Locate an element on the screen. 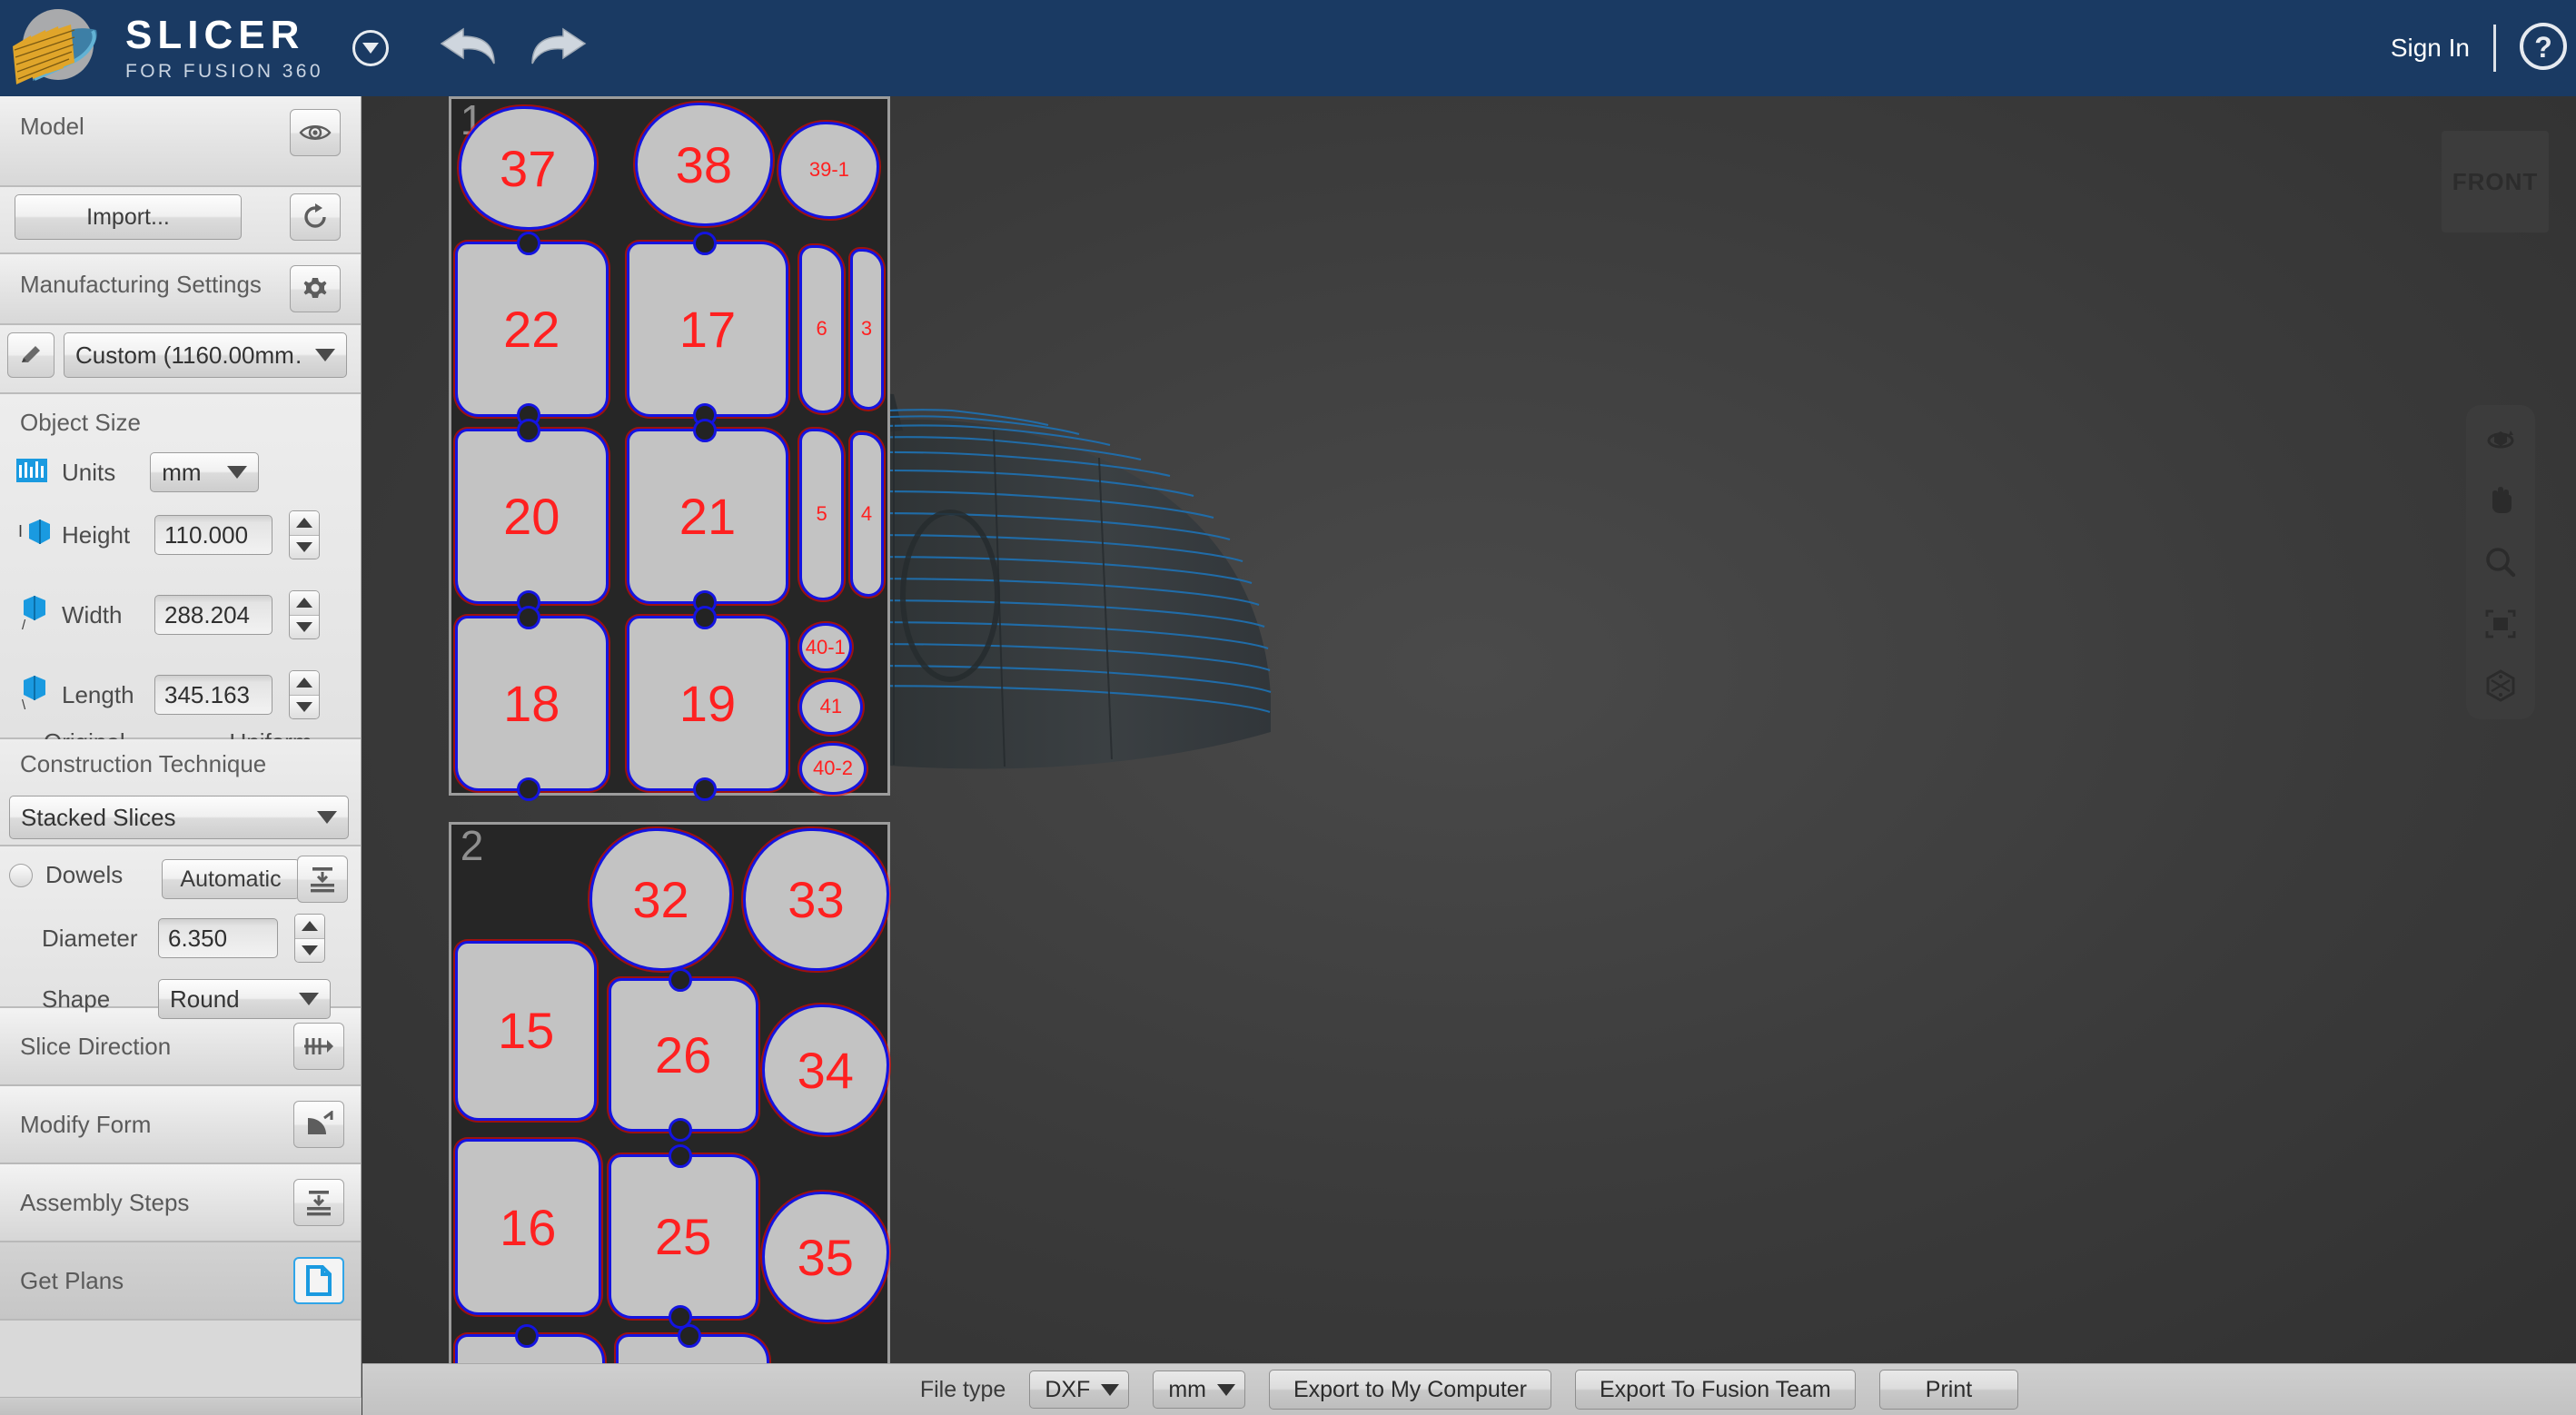 This screenshot has height=1415, width=2576. construction-technique-select: Stacked Slices is located at coordinates (179, 817).